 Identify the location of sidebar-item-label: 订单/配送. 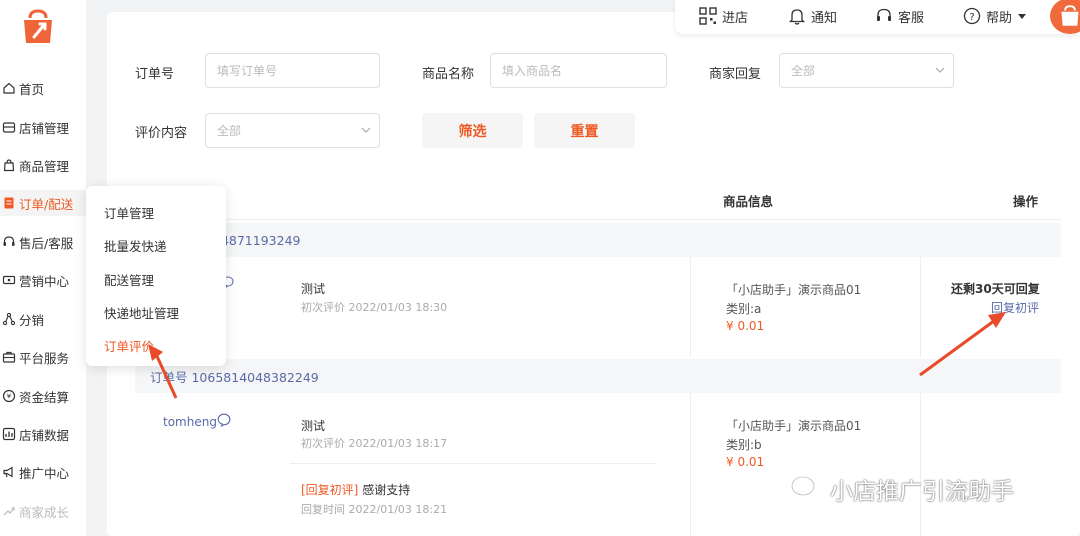
(46, 204).